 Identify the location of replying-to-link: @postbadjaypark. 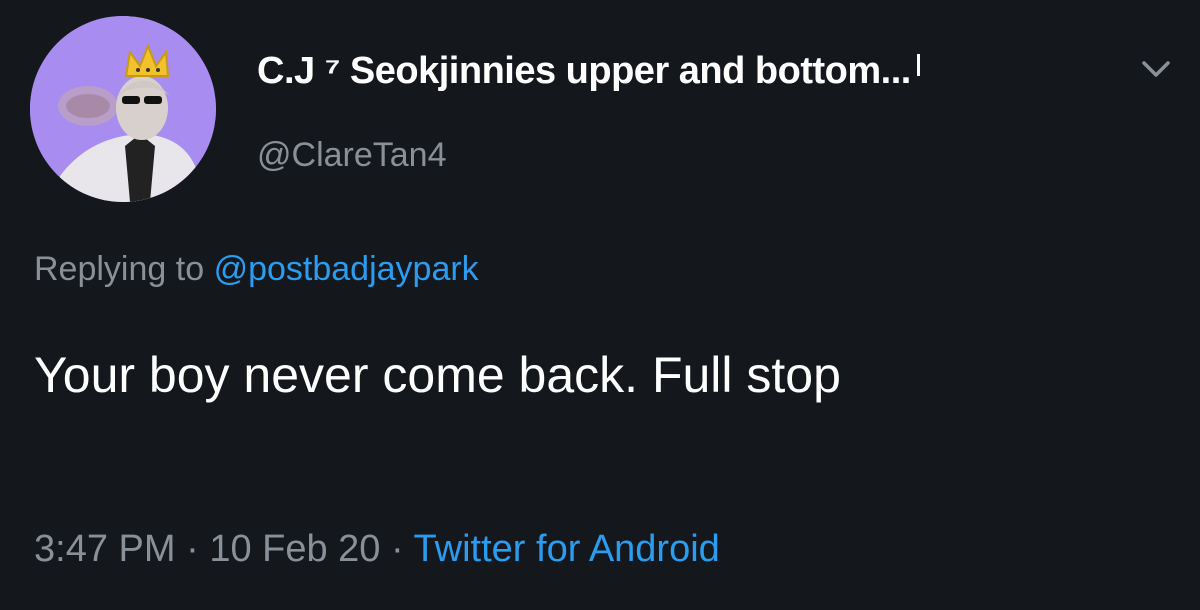
(346, 269).